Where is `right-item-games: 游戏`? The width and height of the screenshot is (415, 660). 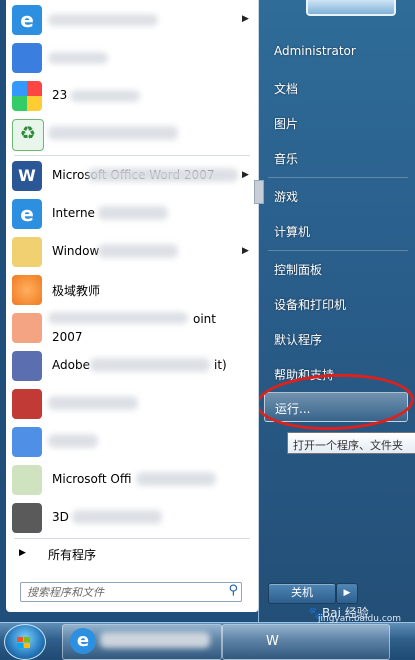 right-item-games: 游戏 is located at coordinates (286, 196).